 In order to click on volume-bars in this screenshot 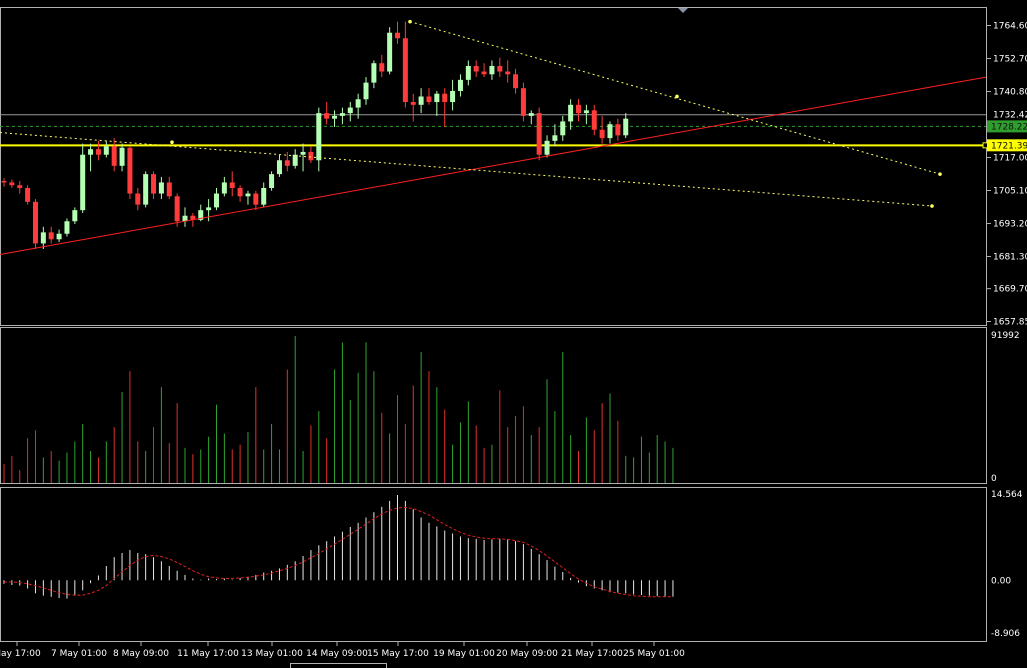, I will do `click(338, 409)`.